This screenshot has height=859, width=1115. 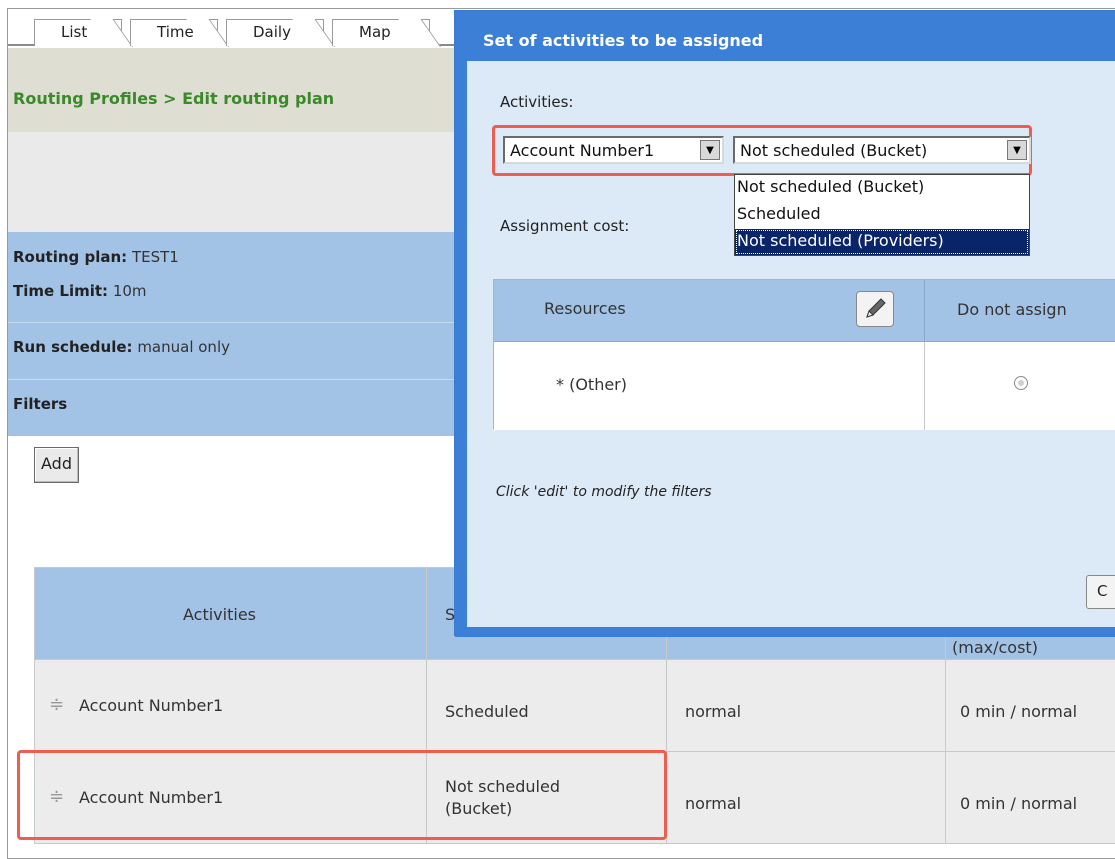 What do you see at coordinates (173, 98) in the screenshot?
I see `breadcrumb: Routing Profiles > Edit routing plan` at bounding box center [173, 98].